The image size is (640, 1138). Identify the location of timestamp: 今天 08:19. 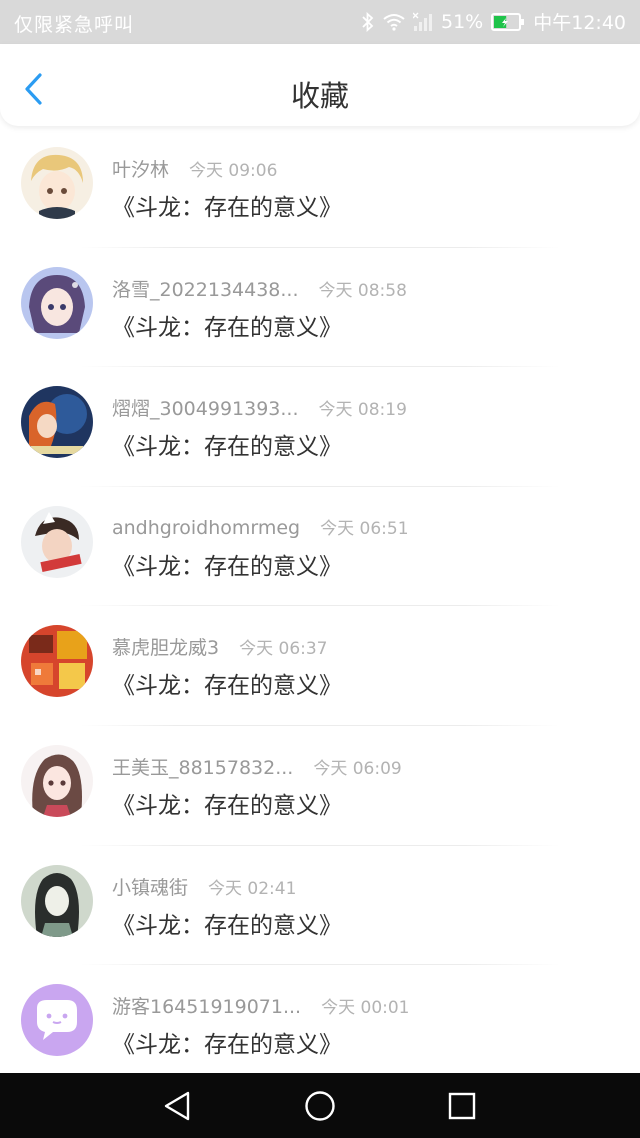
(362, 410).